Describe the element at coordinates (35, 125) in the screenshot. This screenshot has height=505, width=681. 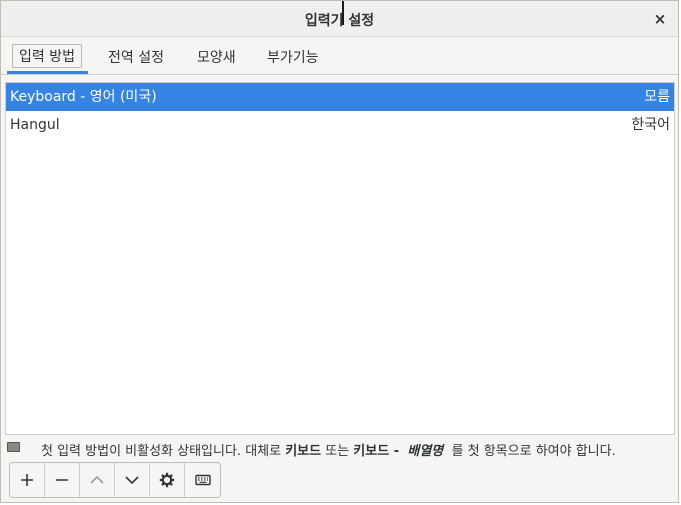
I see `input-method-name: Hangul` at that location.